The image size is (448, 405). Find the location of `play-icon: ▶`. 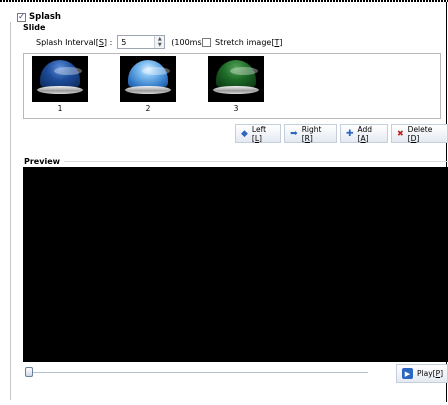

play-icon: ▶ is located at coordinates (407, 373).